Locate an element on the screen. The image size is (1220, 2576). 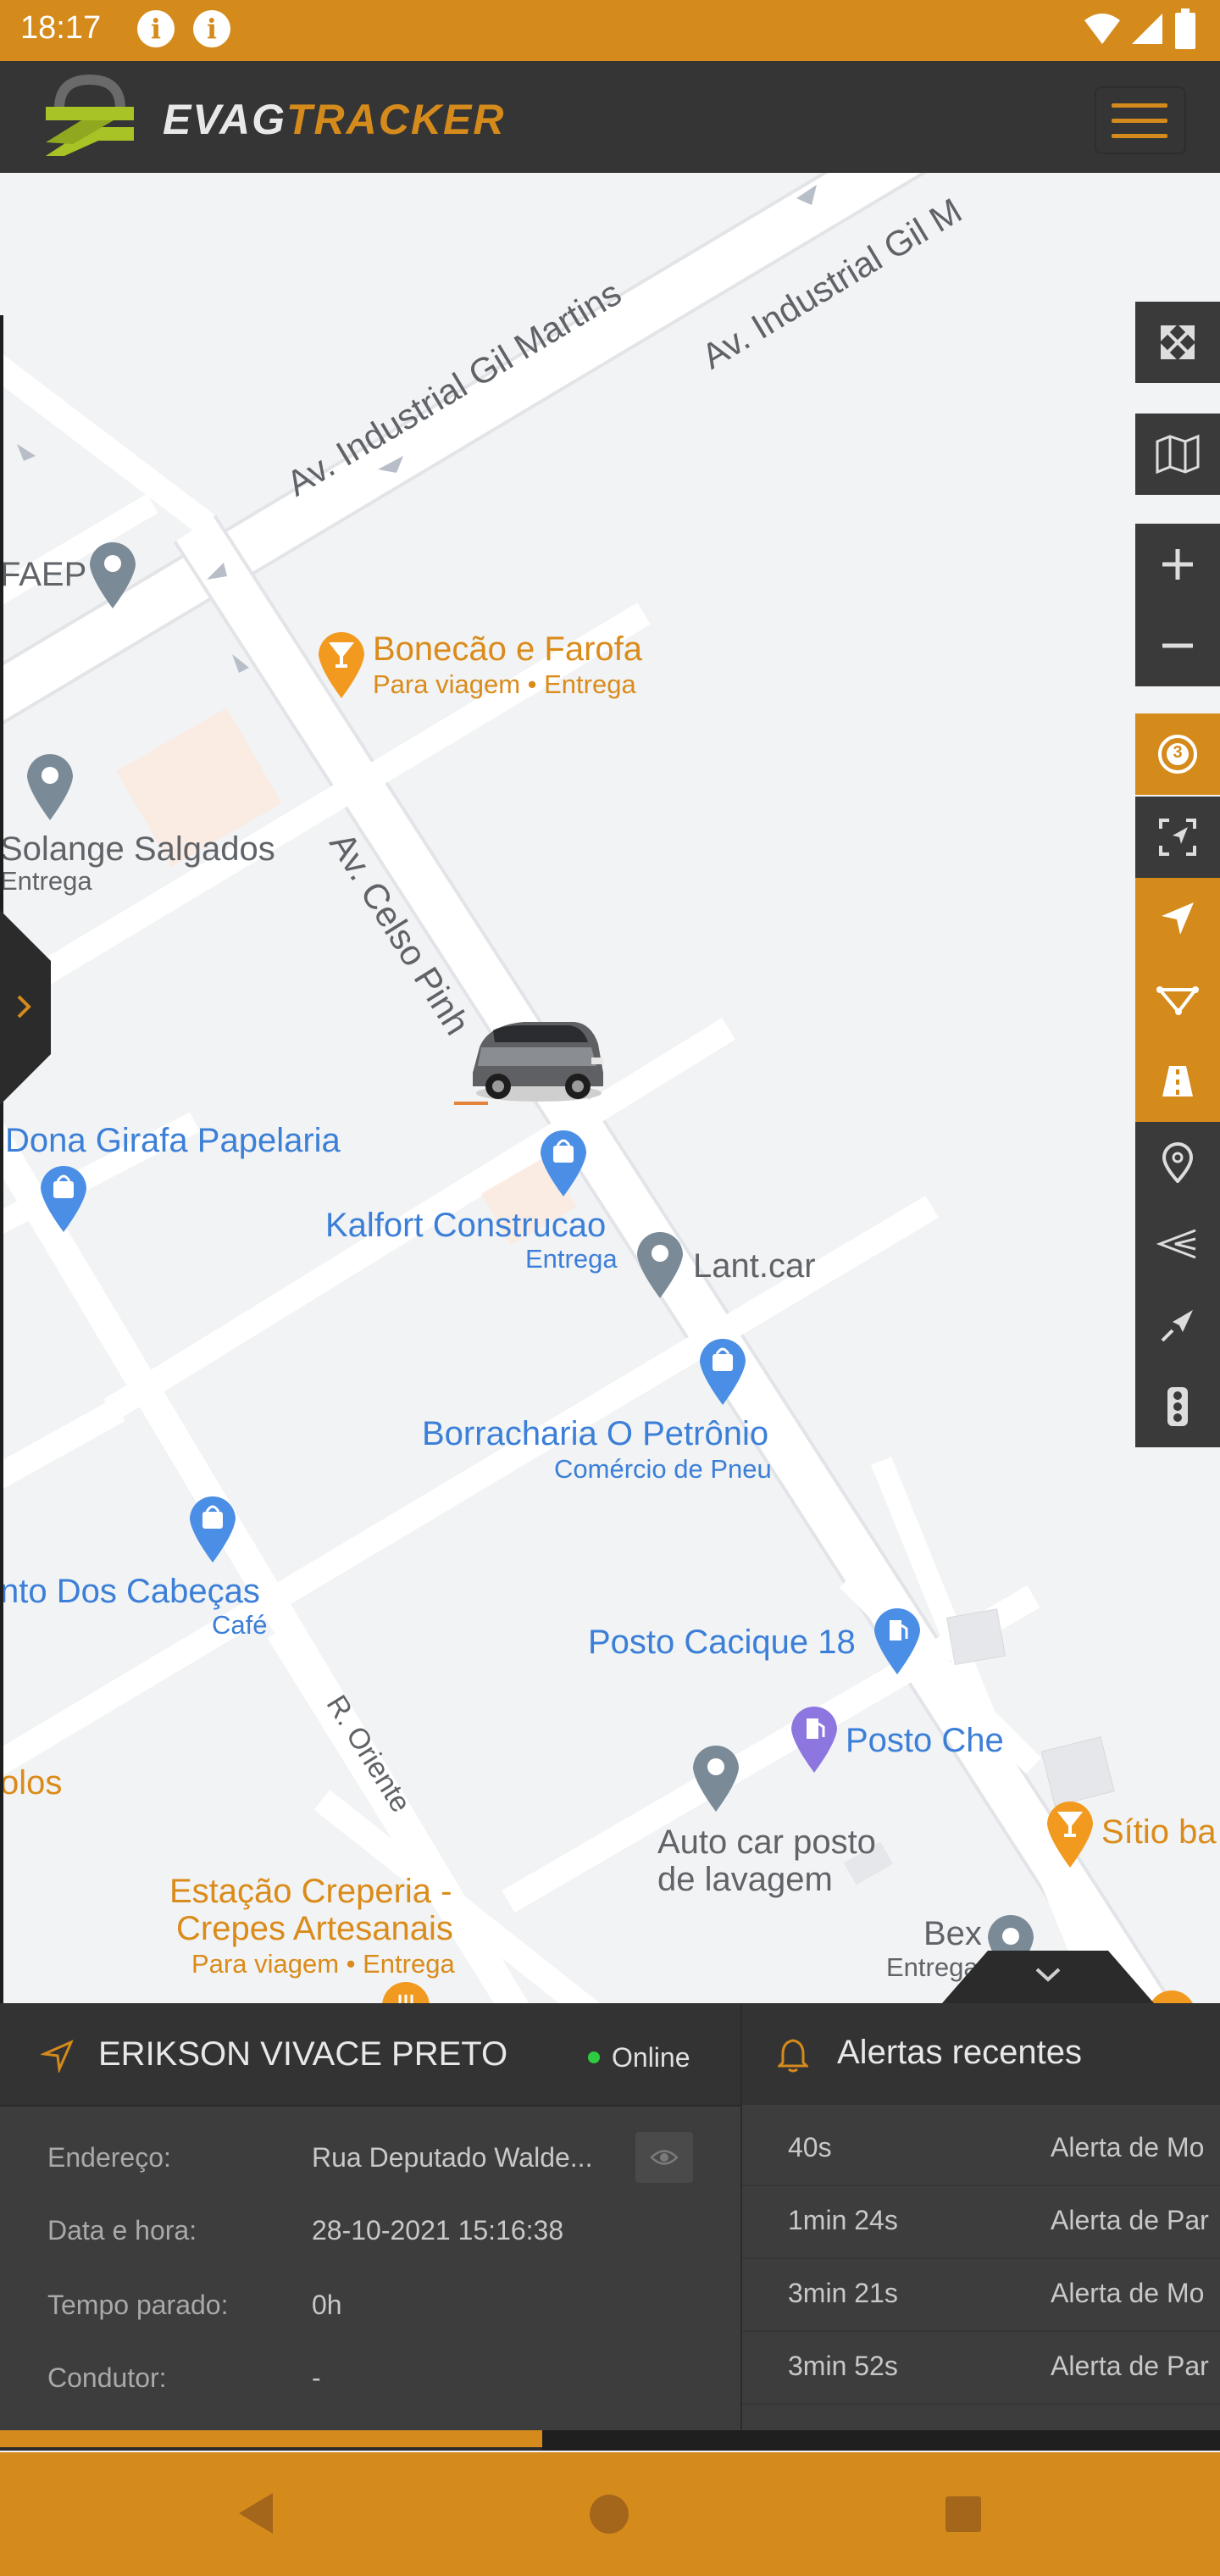
alerts-title: Alertas recentes is located at coordinates (960, 2052).